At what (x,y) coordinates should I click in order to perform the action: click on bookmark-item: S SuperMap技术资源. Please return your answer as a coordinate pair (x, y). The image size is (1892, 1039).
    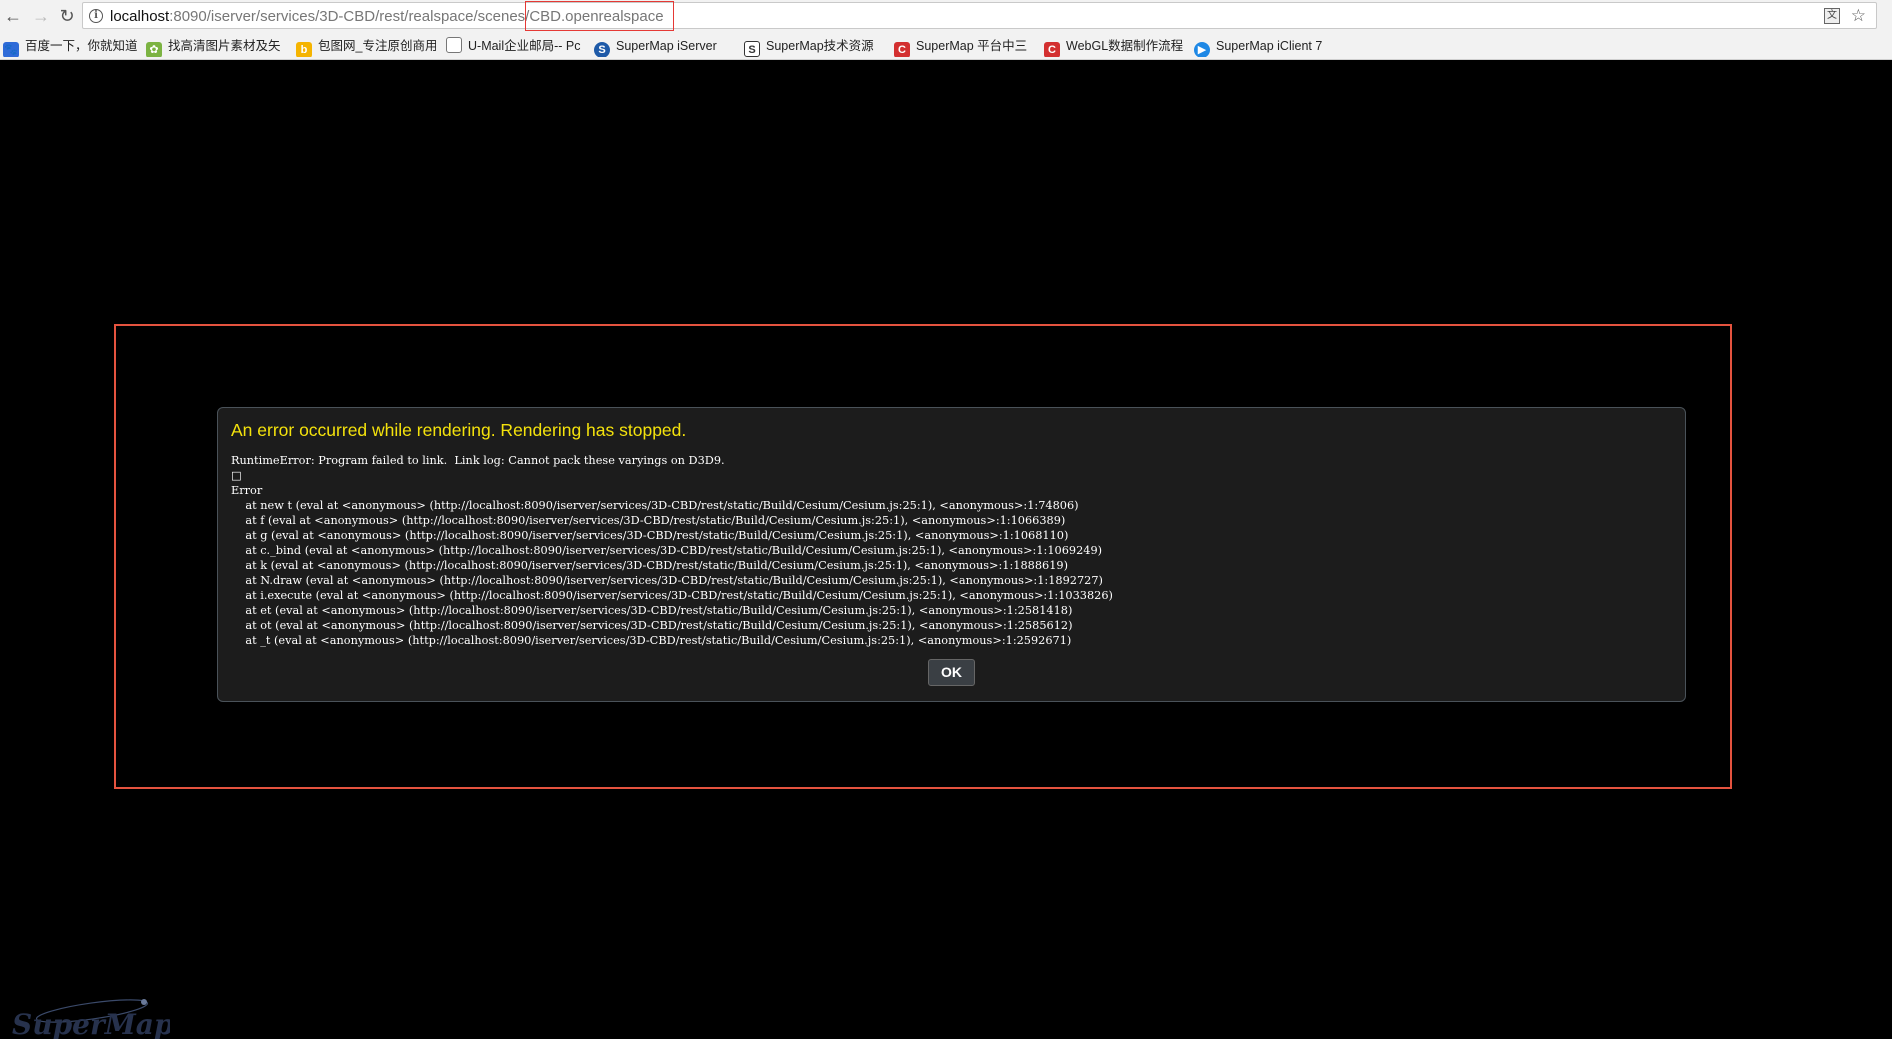
    Looking at the image, I should click on (814, 46).